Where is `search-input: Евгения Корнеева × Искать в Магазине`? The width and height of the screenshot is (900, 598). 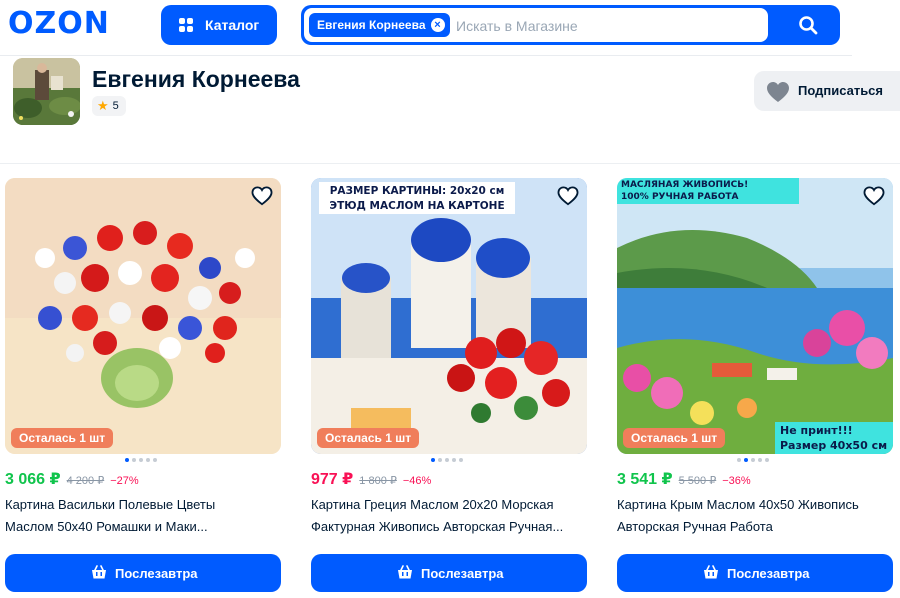 search-input: Евгения Корнеева × Искать в Магазине is located at coordinates (536, 25).